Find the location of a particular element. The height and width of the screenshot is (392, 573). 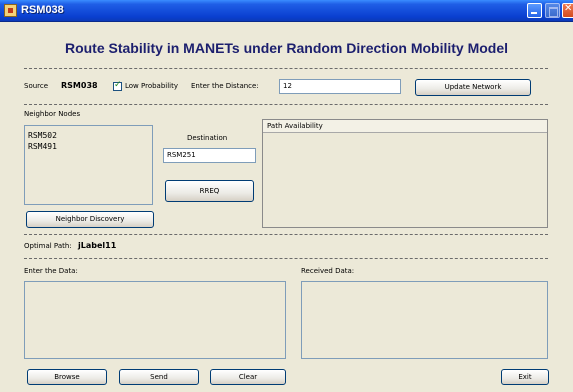

divider-lower is located at coordinates (286, 234).